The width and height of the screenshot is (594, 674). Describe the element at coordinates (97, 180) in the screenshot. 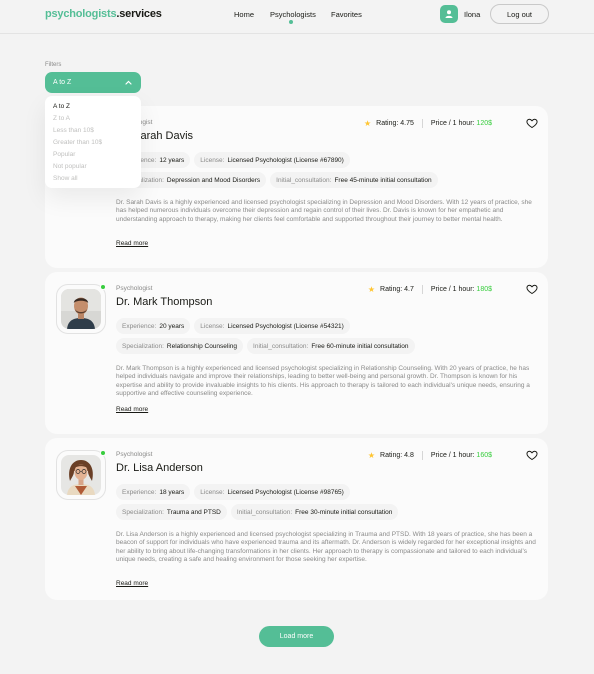

I see `sort-option: Show all` at that location.